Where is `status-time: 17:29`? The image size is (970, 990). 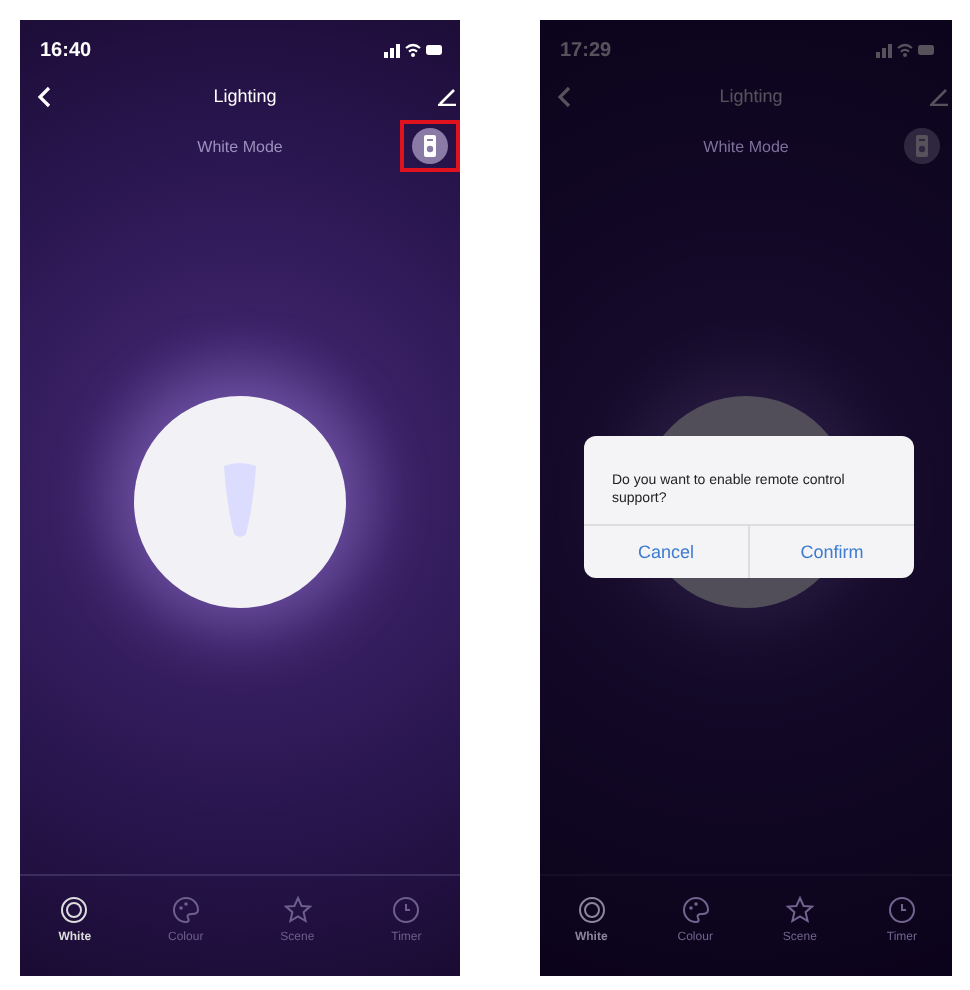
status-time: 17:29 is located at coordinates (586, 50).